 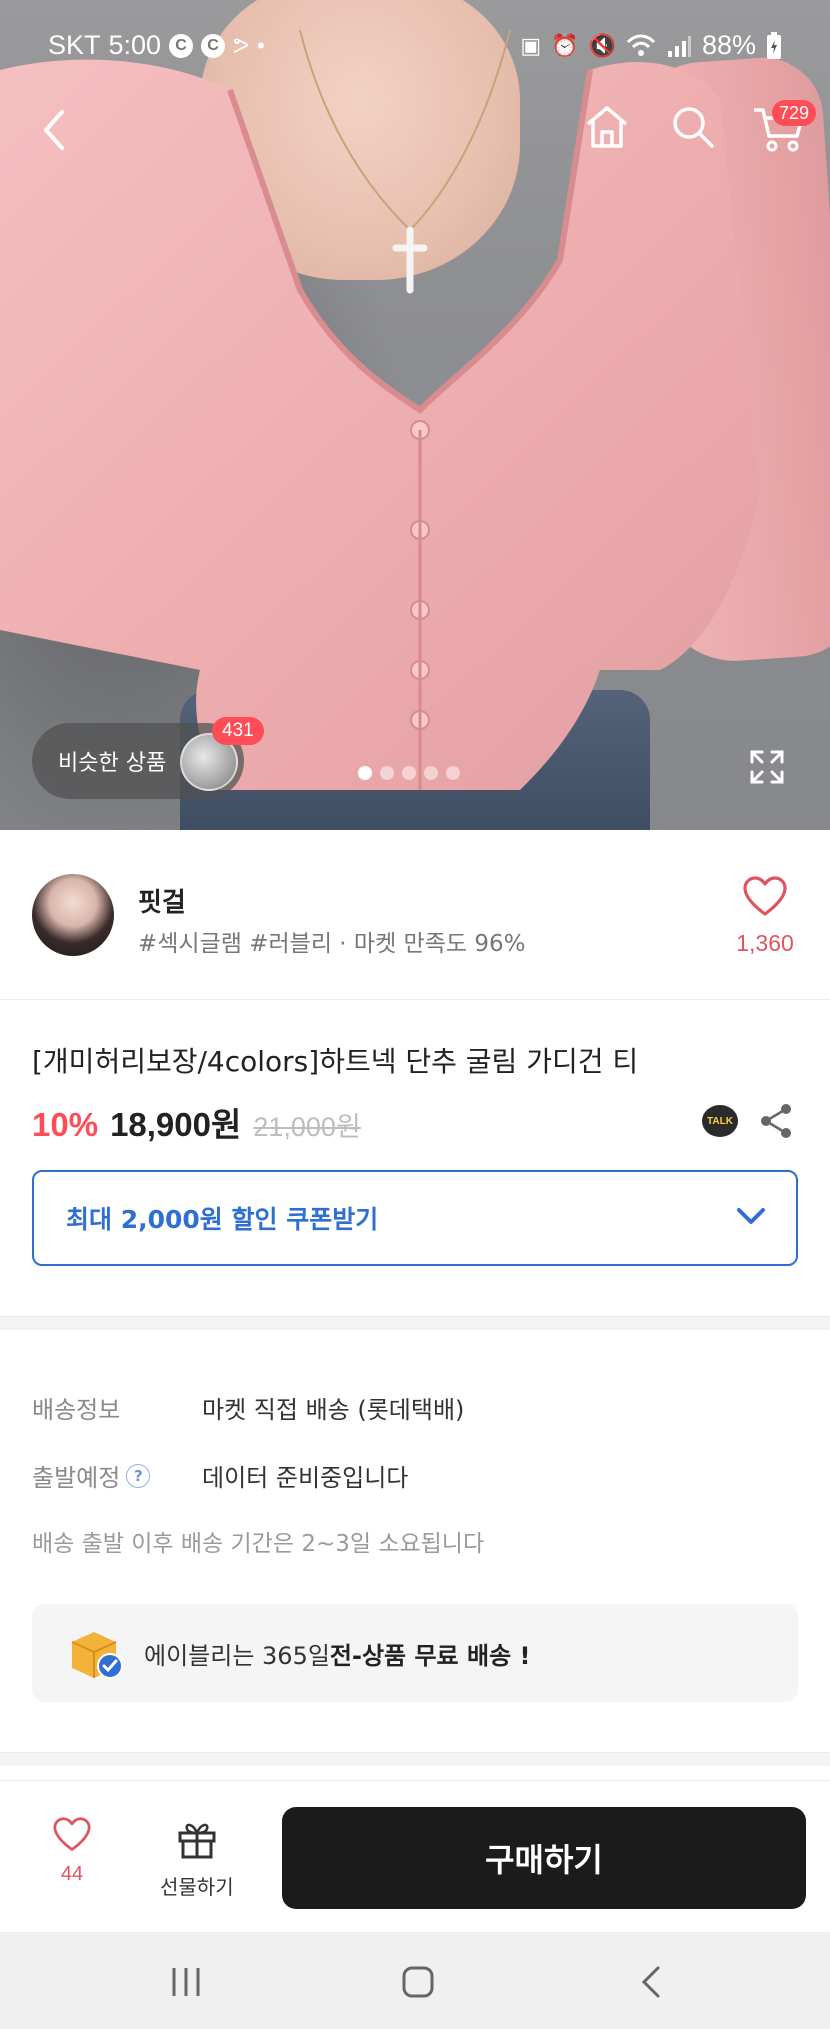 What do you see at coordinates (55, 130) in the screenshot?
I see `back-icon` at bounding box center [55, 130].